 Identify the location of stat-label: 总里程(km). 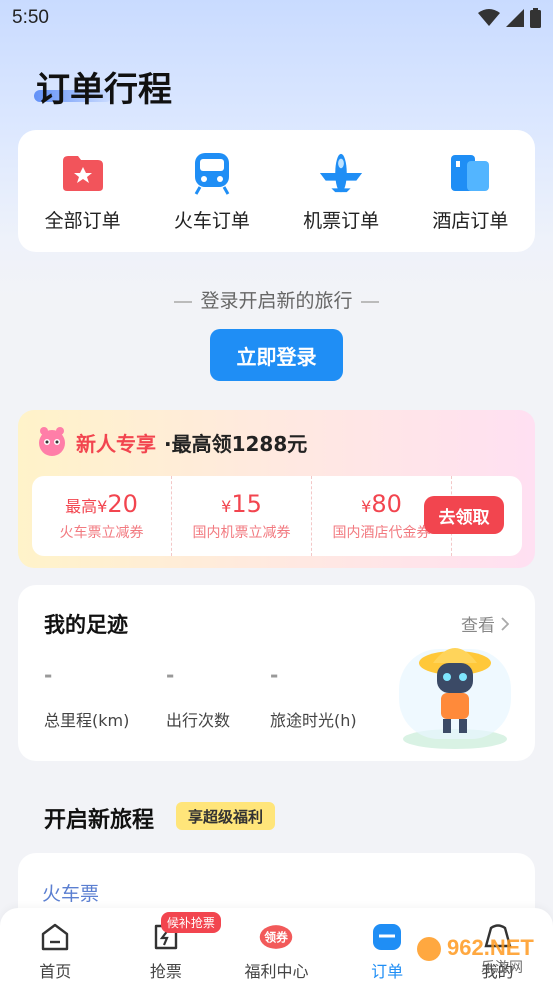
(87, 720).